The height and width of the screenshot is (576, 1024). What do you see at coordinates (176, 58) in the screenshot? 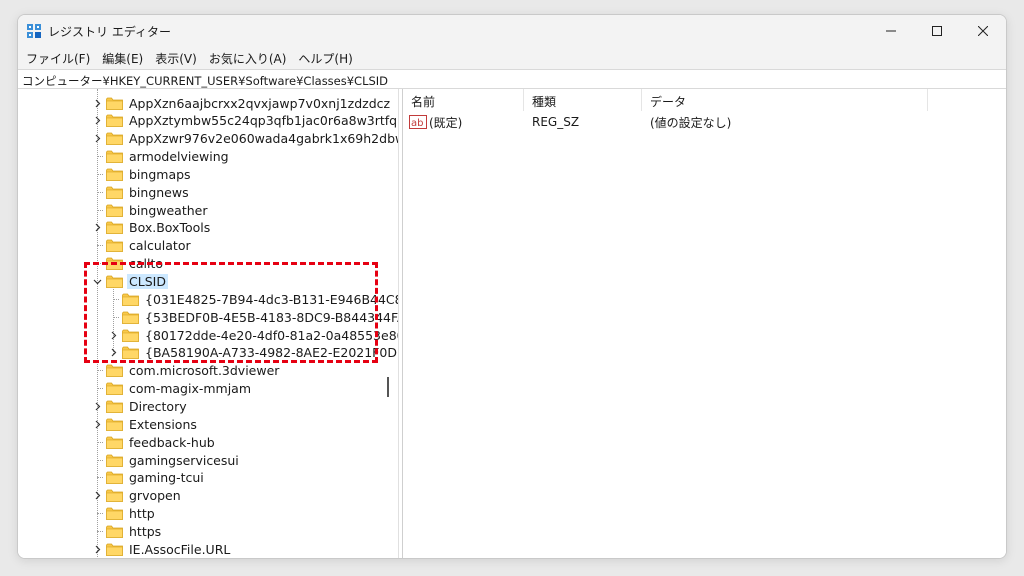
I see `menu-view: 表示(V)` at bounding box center [176, 58].